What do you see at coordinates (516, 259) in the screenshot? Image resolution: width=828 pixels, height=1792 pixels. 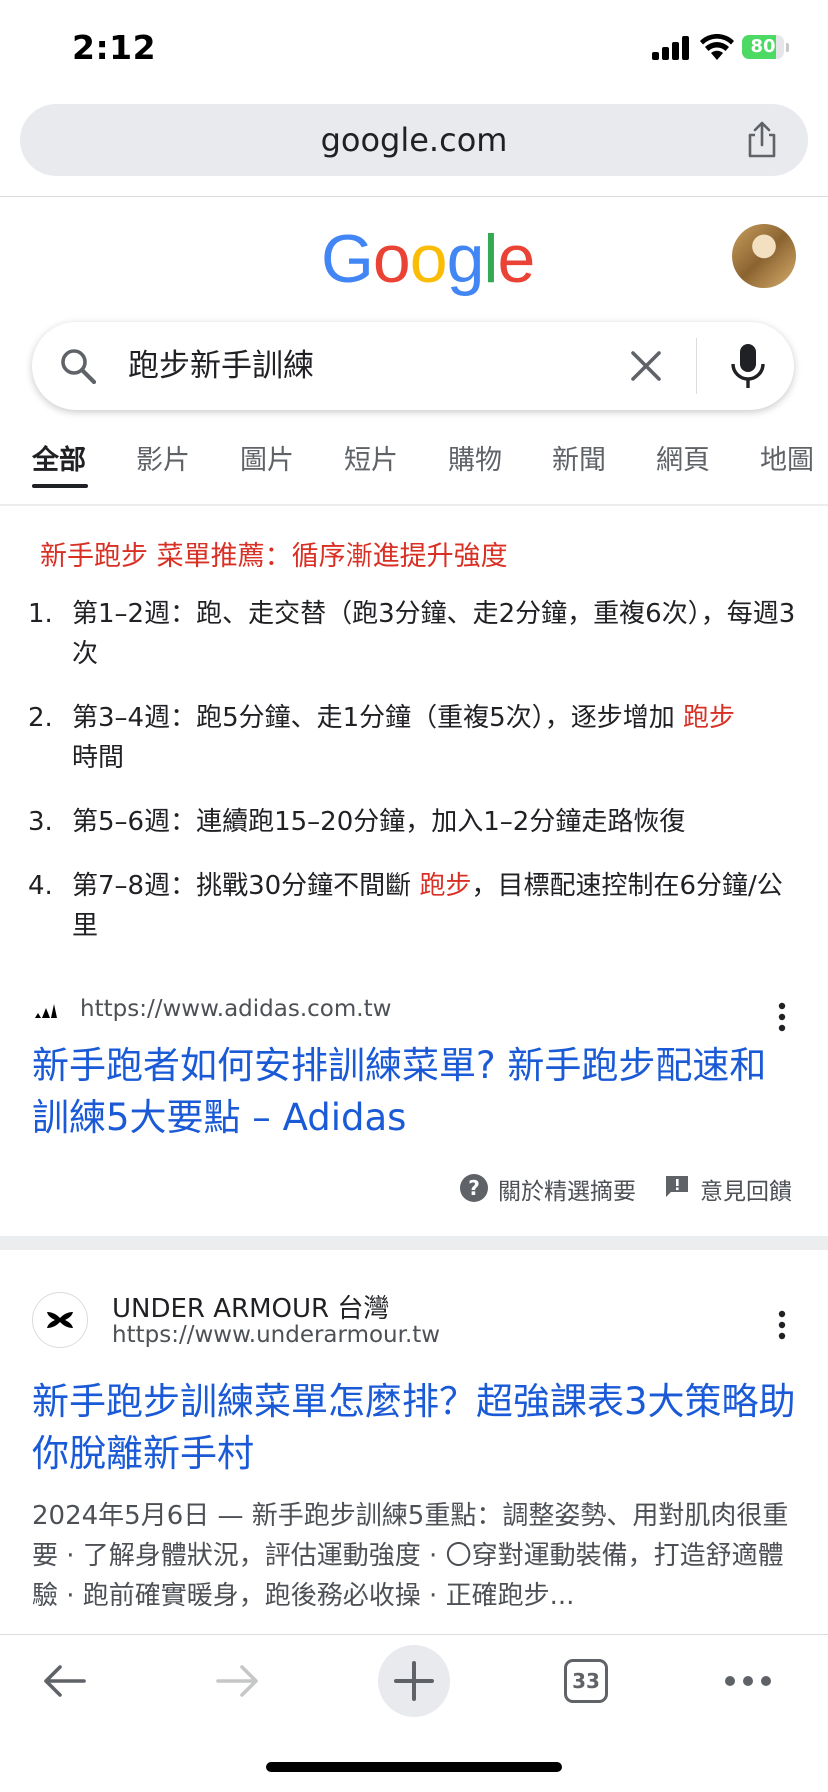 I see `logo-letter: e` at bounding box center [516, 259].